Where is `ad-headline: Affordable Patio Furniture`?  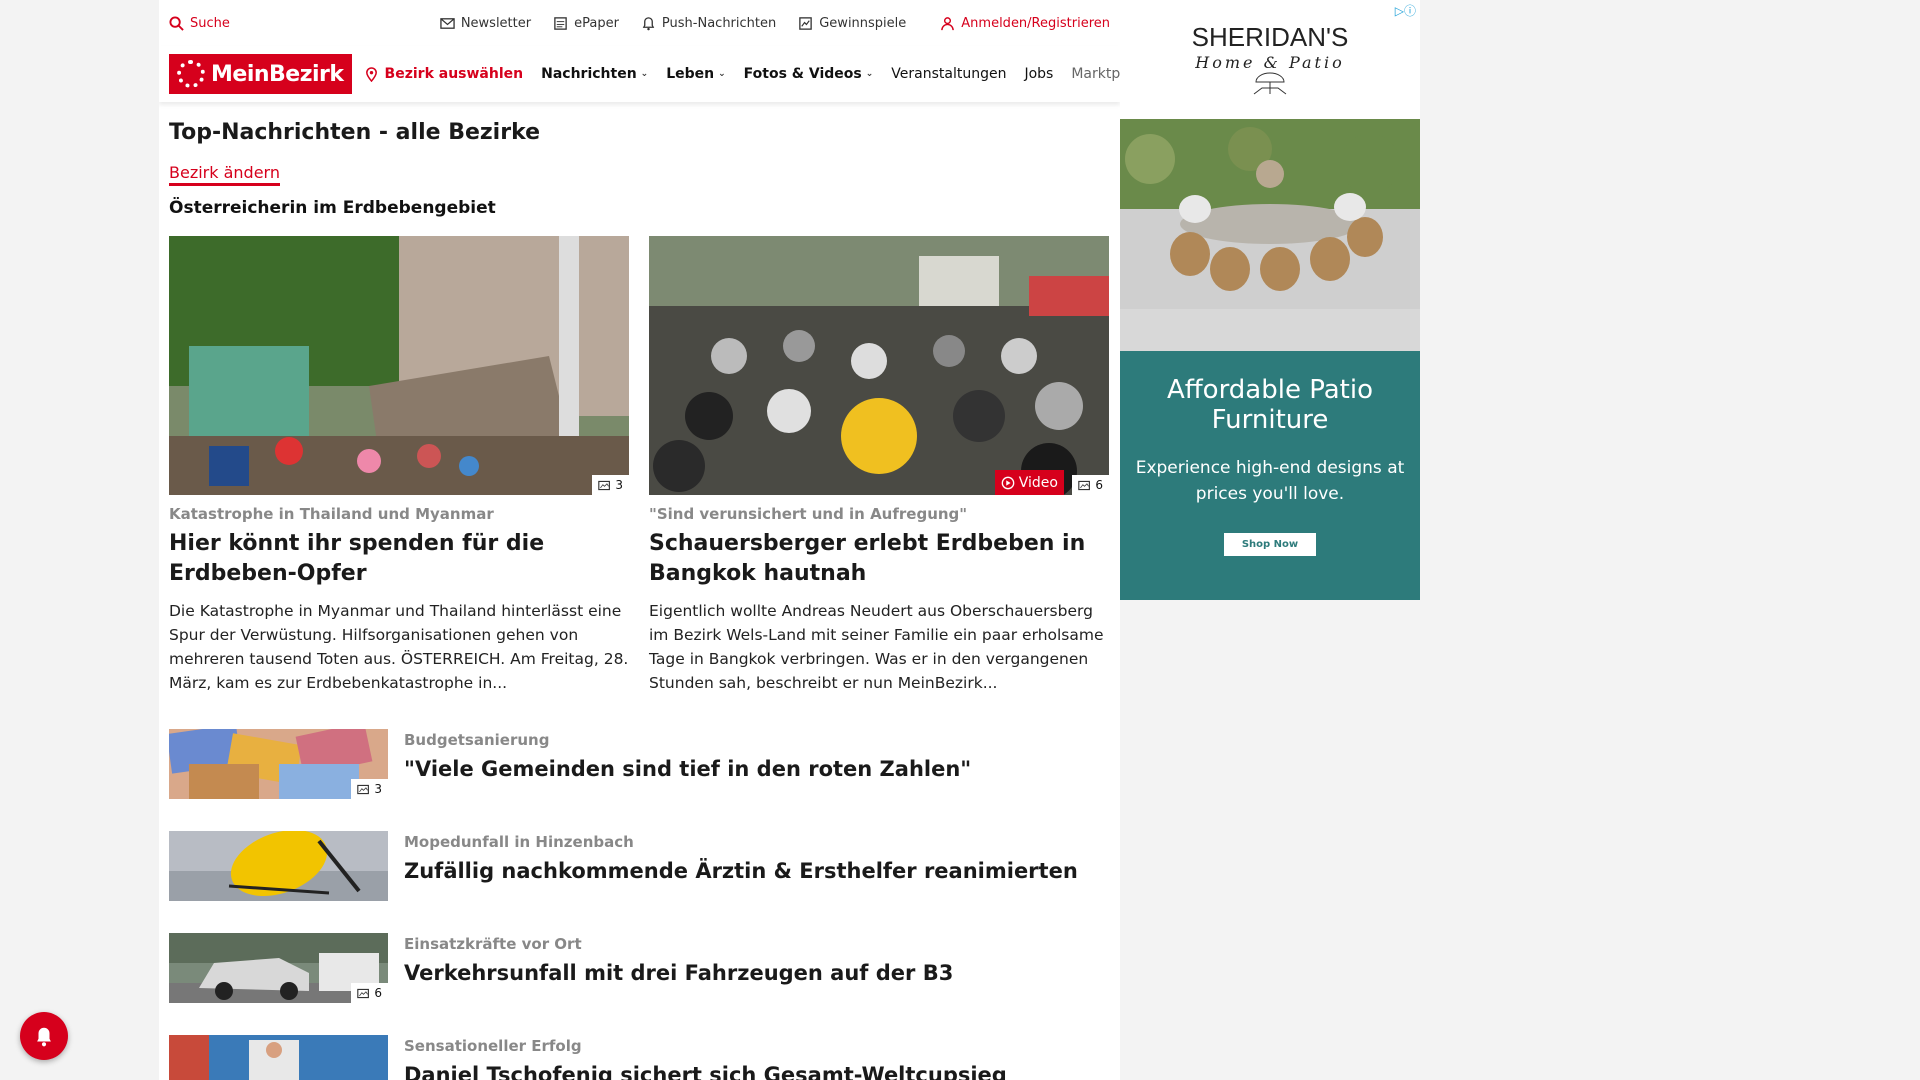
ad-headline: Affordable Patio Furniture is located at coordinates (1270, 405).